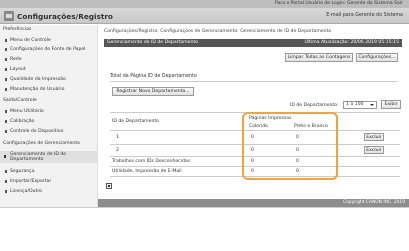 This screenshot has width=409, height=251. What do you see at coordinates (20, 100) in the screenshot?
I see `sidebar-group-output: Saída/Controle` at bounding box center [20, 100].